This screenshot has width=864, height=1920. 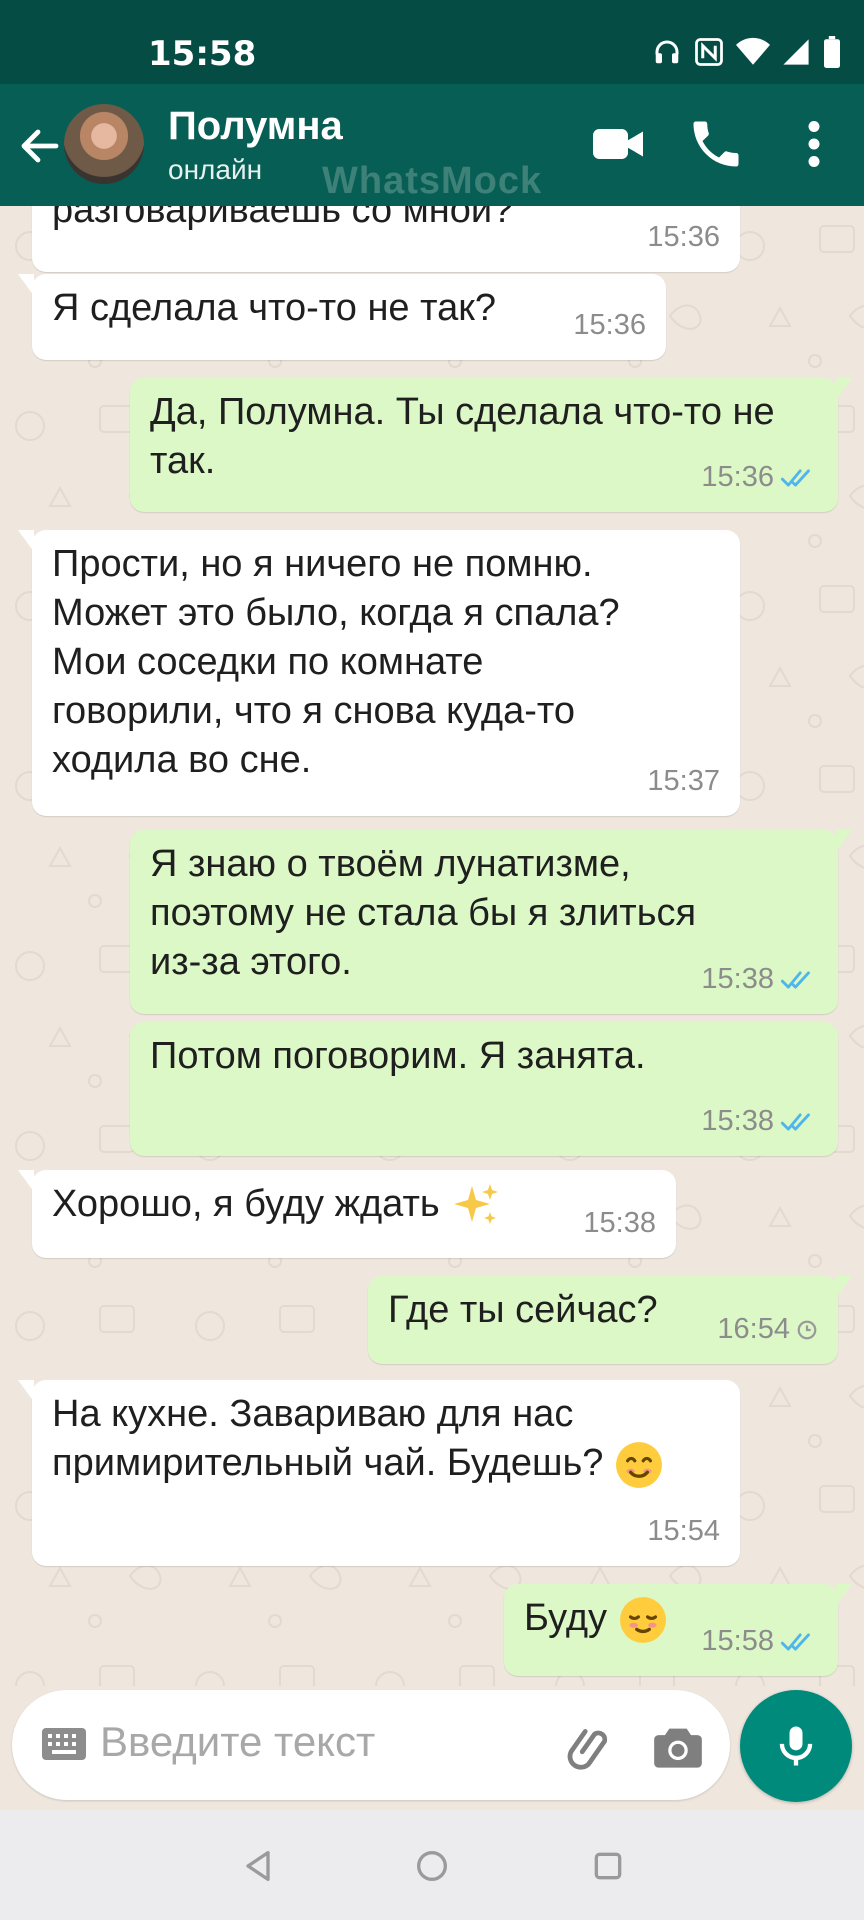 What do you see at coordinates (336, 613) in the screenshot?
I see `message-text: Может это было, когда я спала?` at bounding box center [336, 613].